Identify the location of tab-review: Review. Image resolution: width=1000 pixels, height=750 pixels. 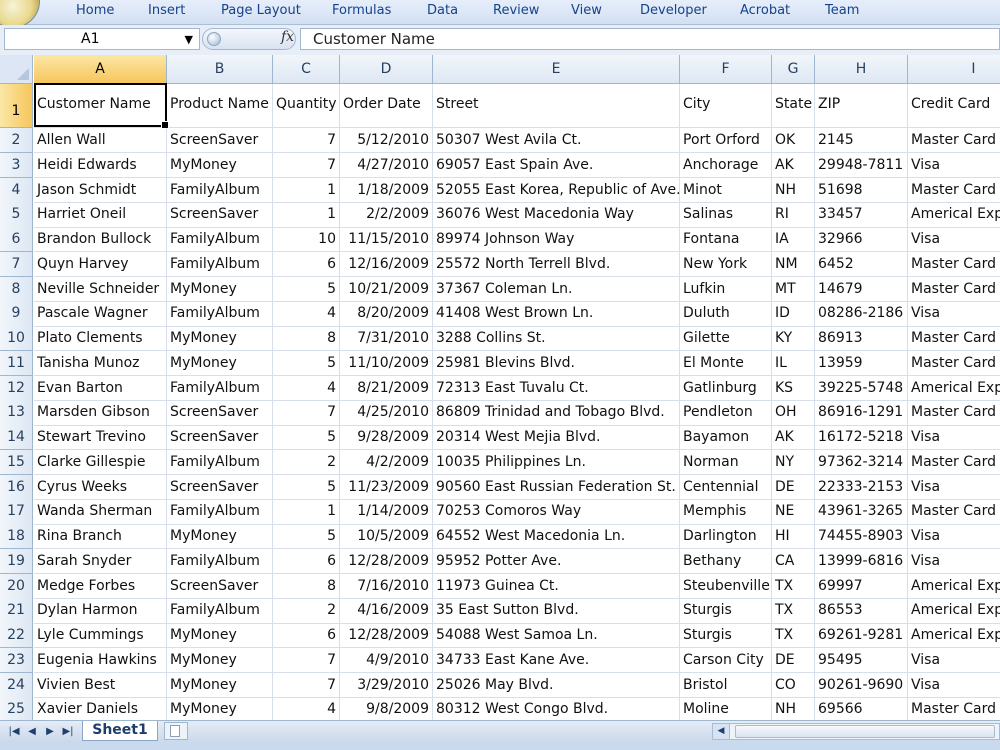
(516, 10).